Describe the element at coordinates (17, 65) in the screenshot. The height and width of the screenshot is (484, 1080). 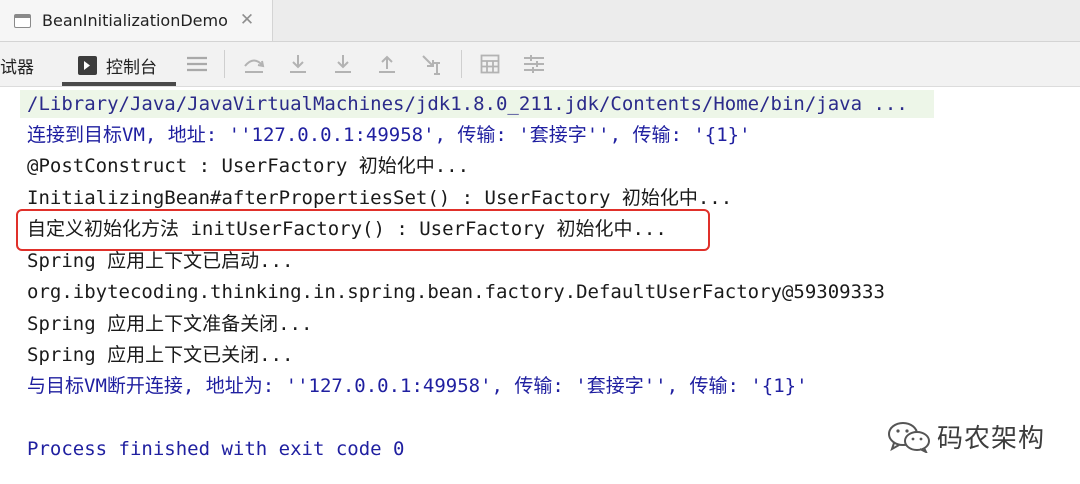
I see `tab-debugger: 试器` at that location.